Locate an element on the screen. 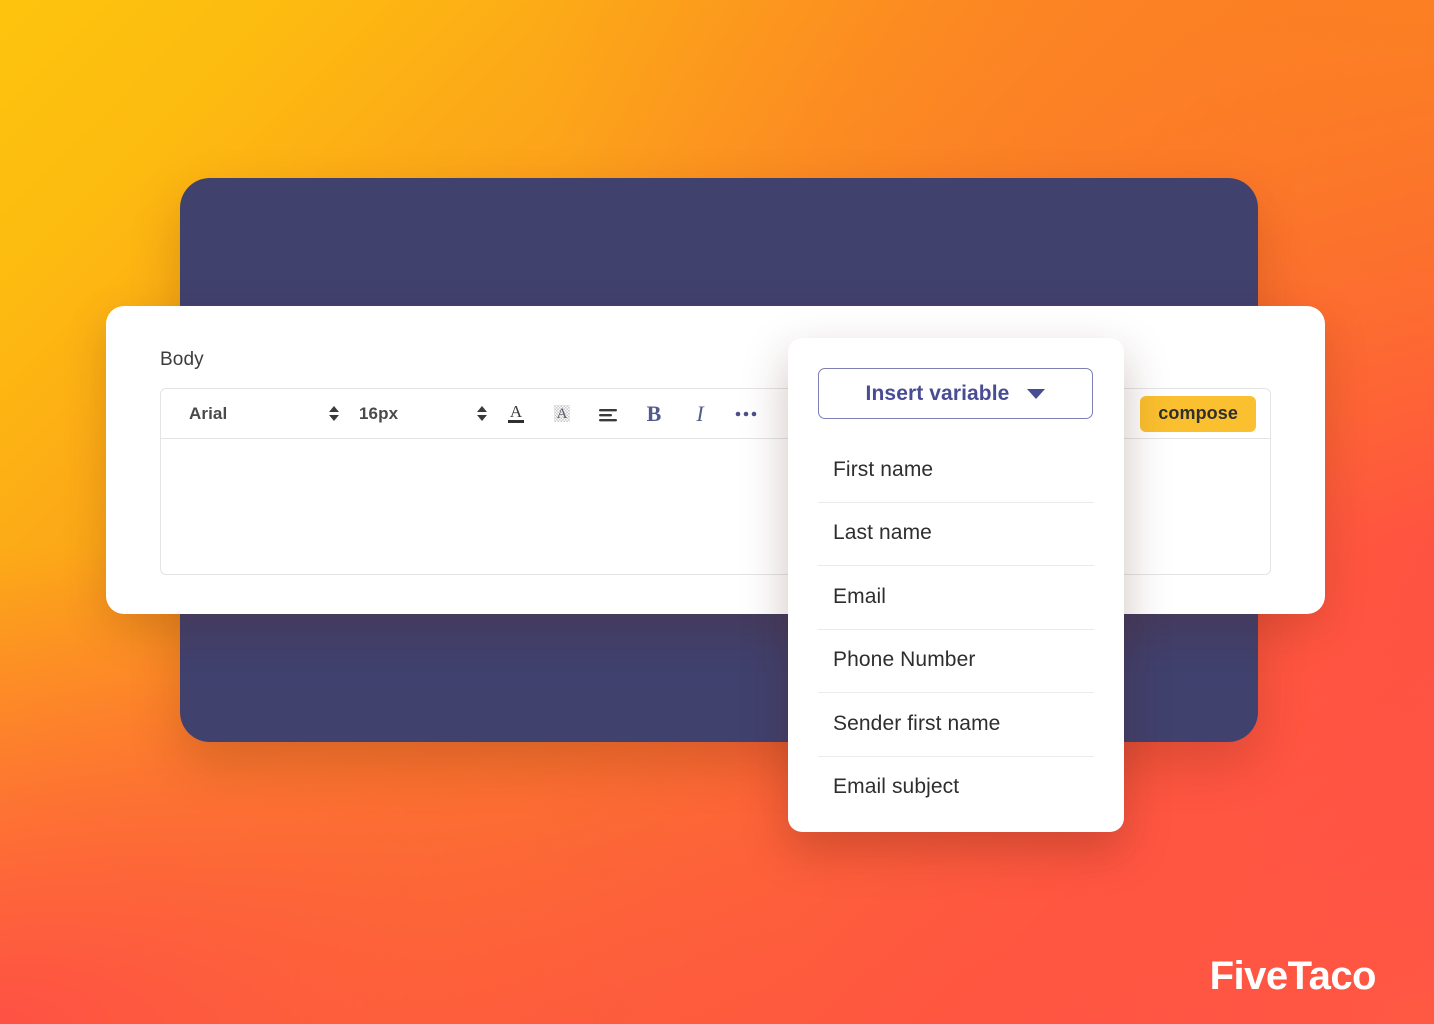 The image size is (1434, 1024). svg-text: I is located at coordinates (700, 413).